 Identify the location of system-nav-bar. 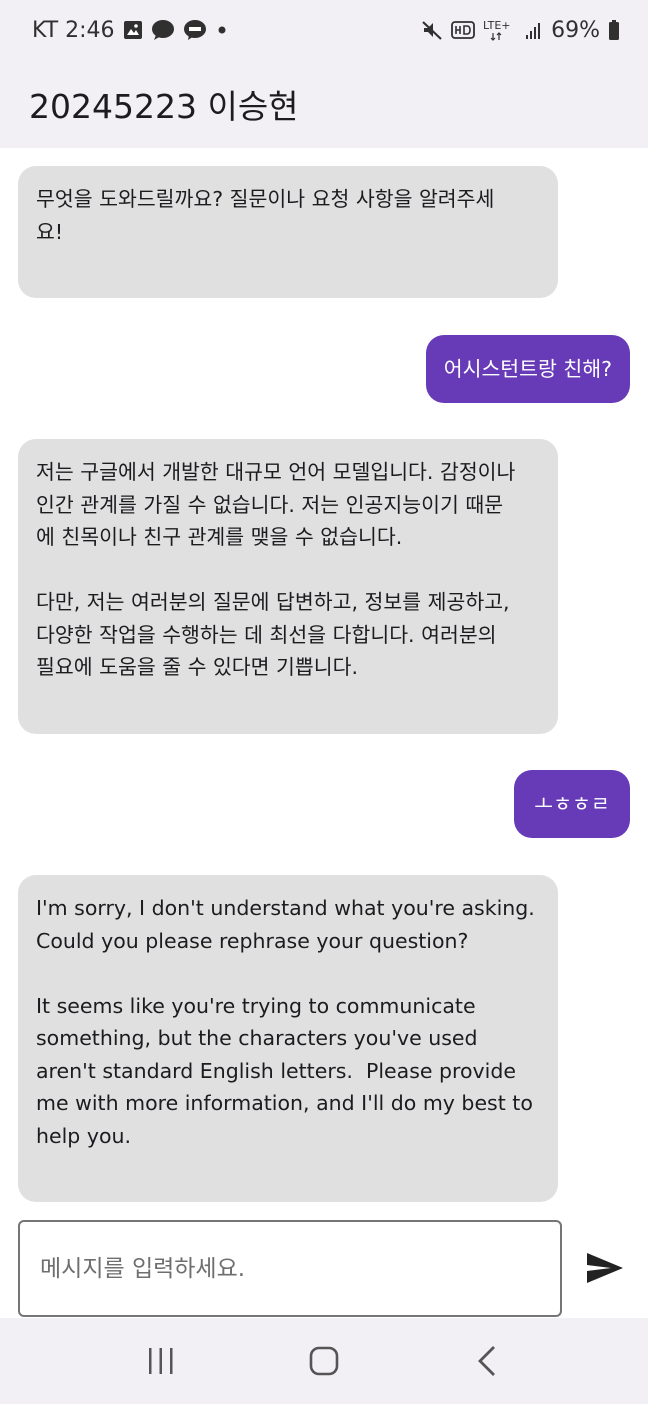
(324, 1361).